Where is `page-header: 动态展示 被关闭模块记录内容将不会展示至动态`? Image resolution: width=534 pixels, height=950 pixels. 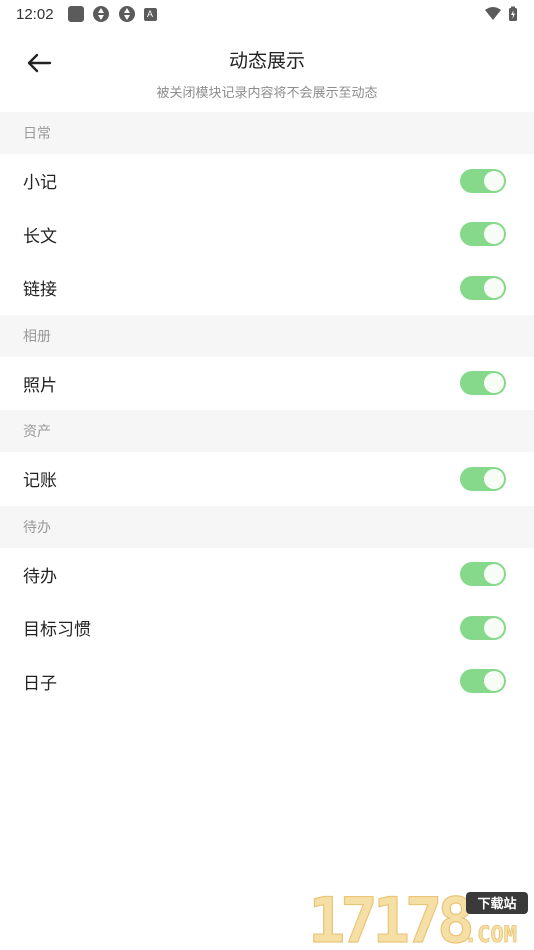
page-header: 动态展示 被关闭模块记录内容将不会展示至动态 is located at coordinates (267, 70).